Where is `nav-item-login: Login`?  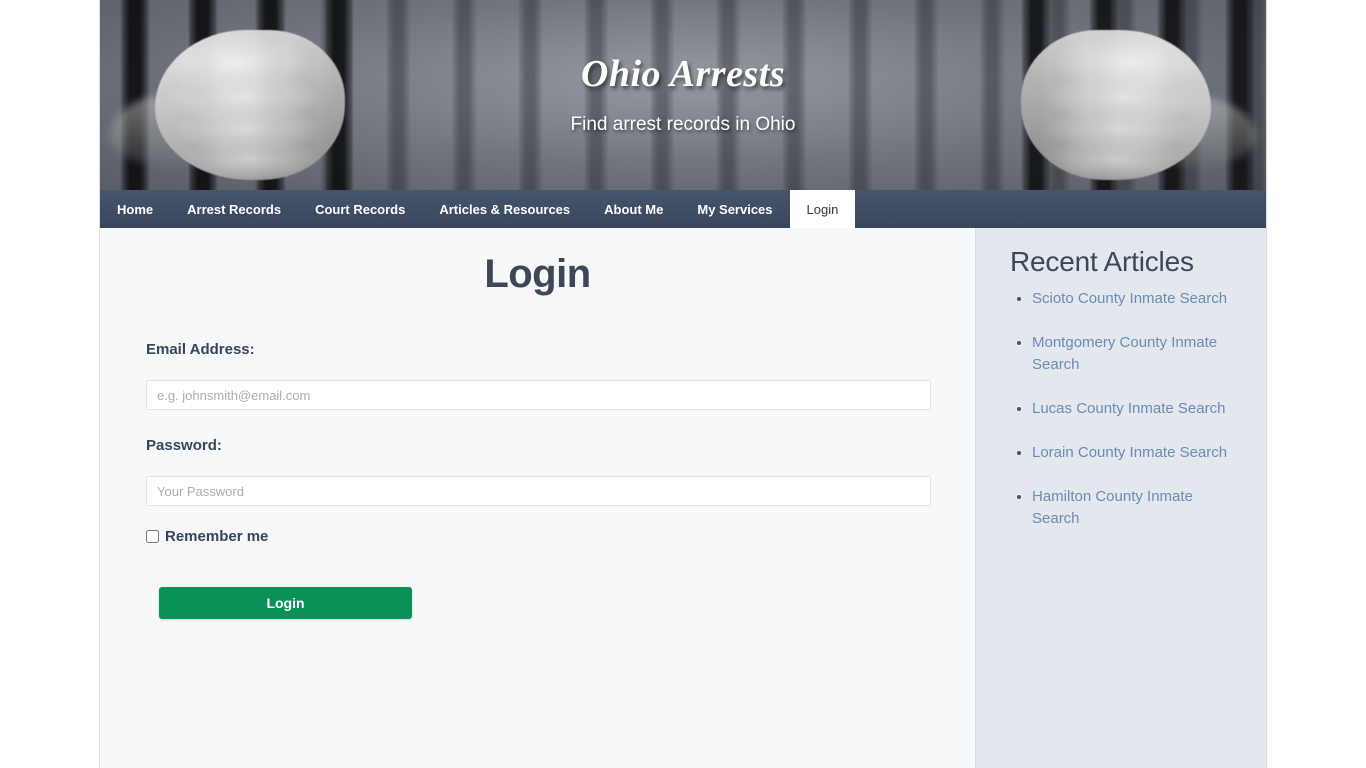 nav-item-login: Login is located at coordinates (822, 209).